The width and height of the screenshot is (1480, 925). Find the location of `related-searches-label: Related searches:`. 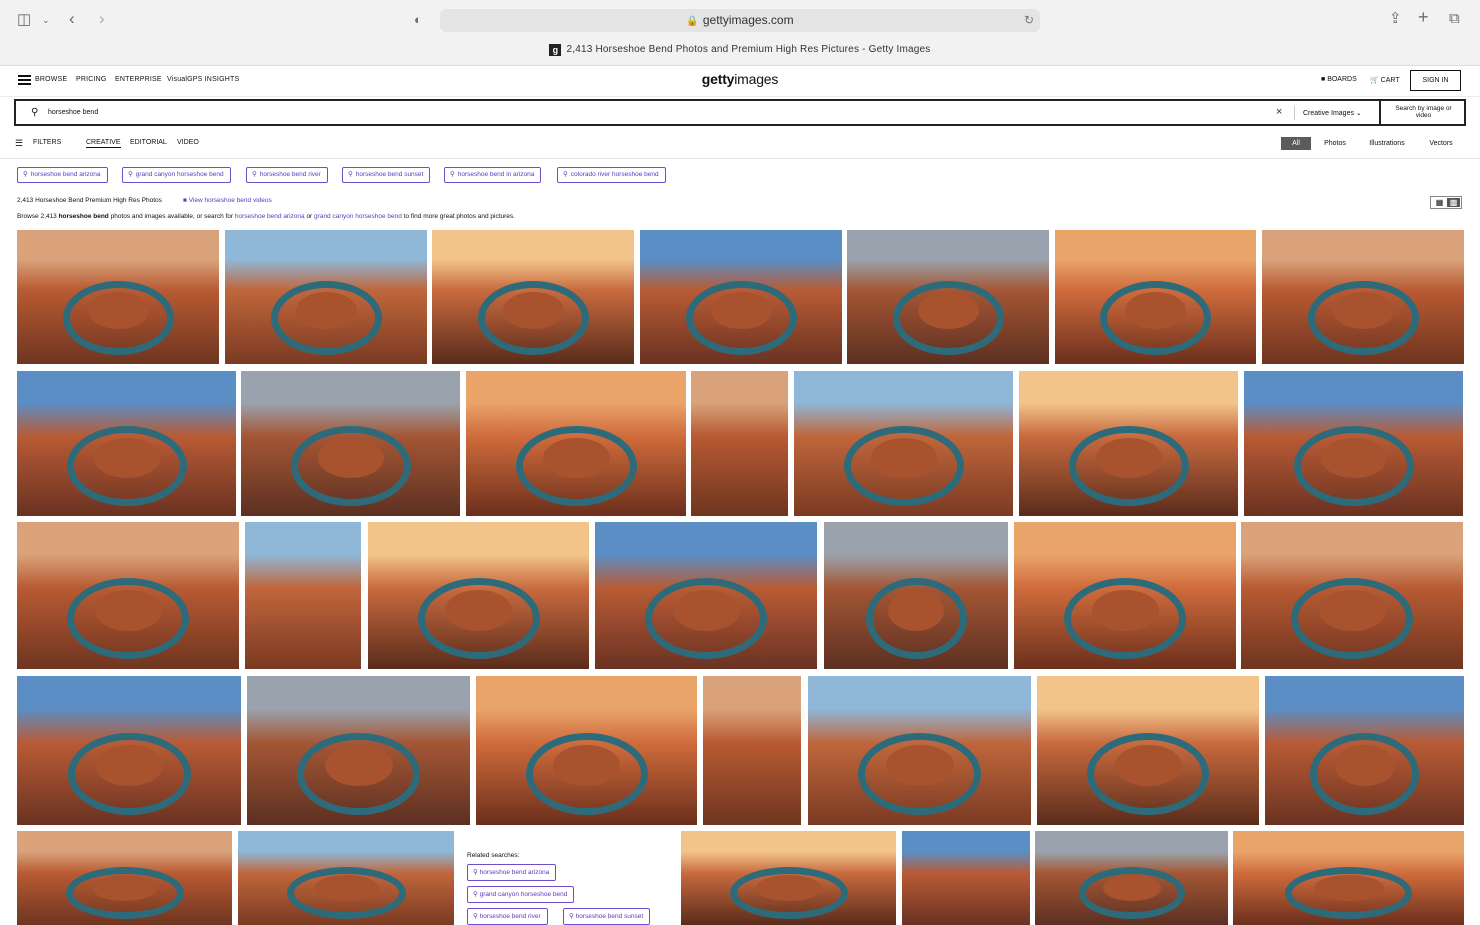

related-searches-label: Related searches: is located at coordinates (493, 855).